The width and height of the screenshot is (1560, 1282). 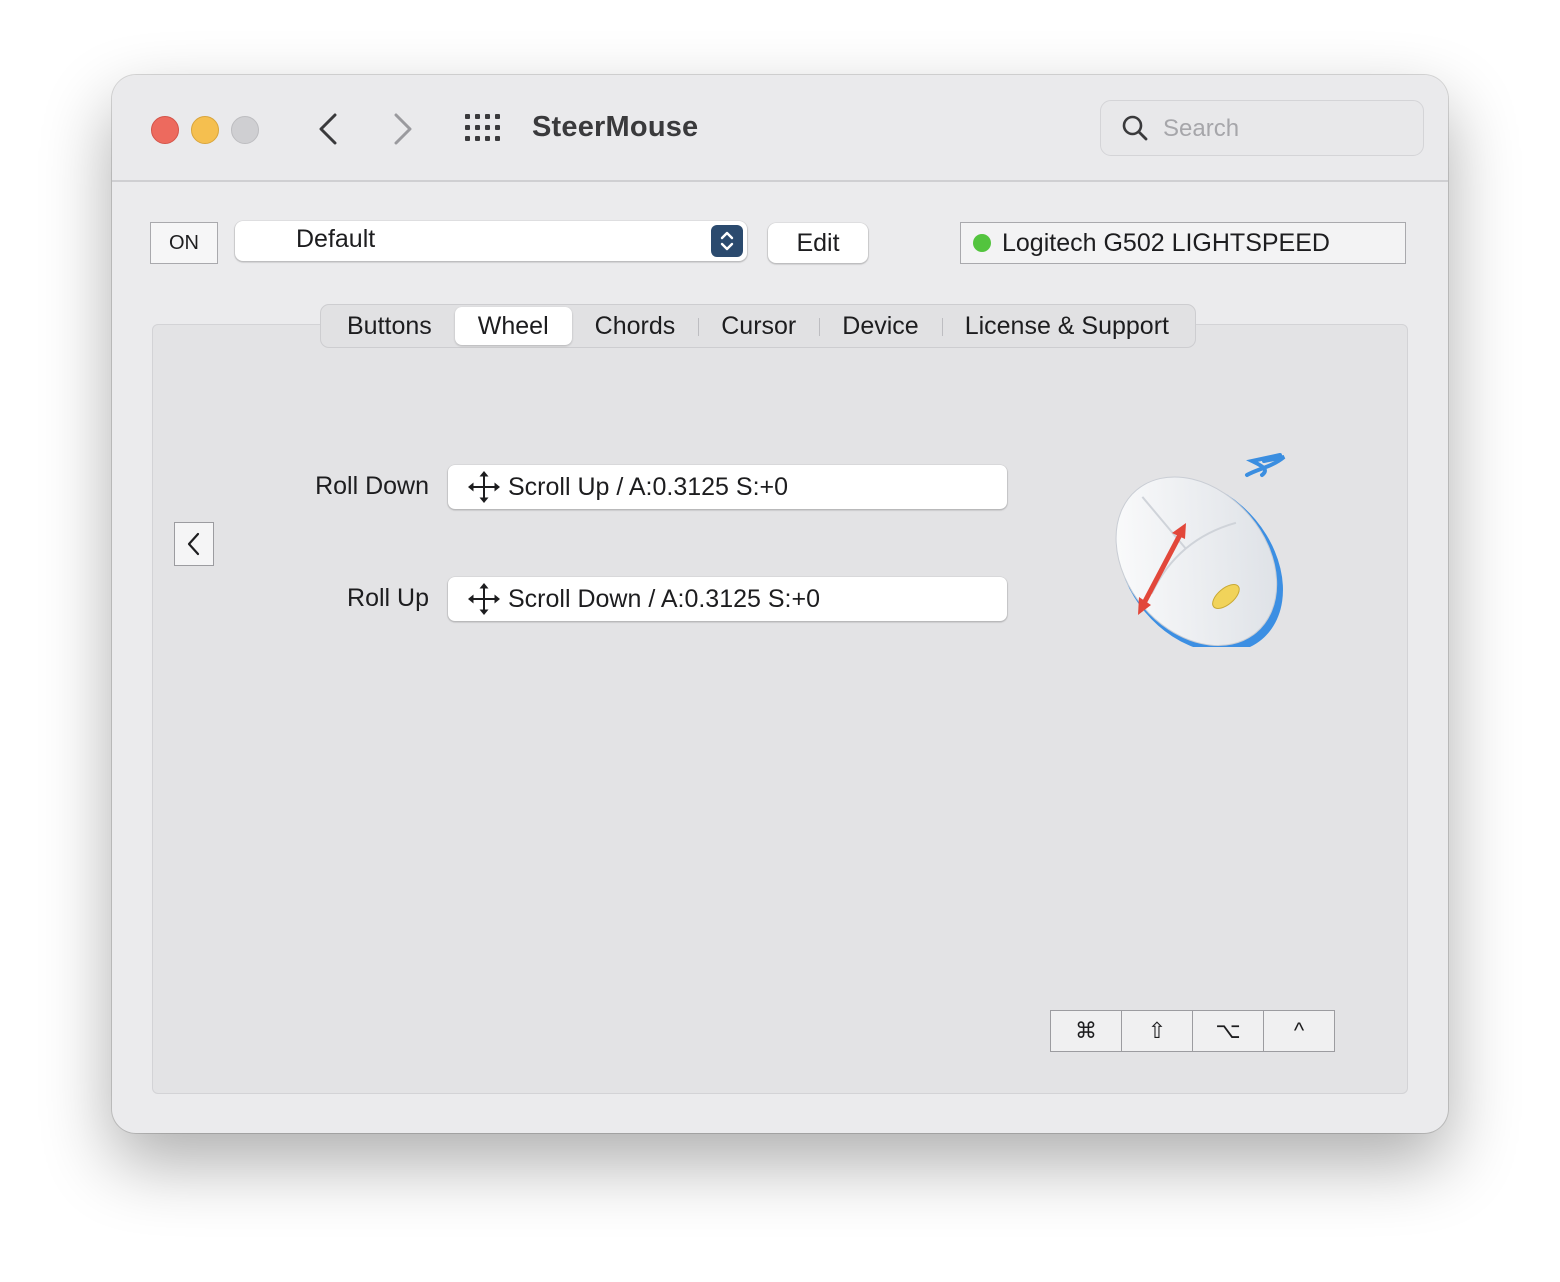 What do you see at coordinates (1262, 128) in the screenshot?
I see `search-field: Search` at bounding box center [1262, 128].